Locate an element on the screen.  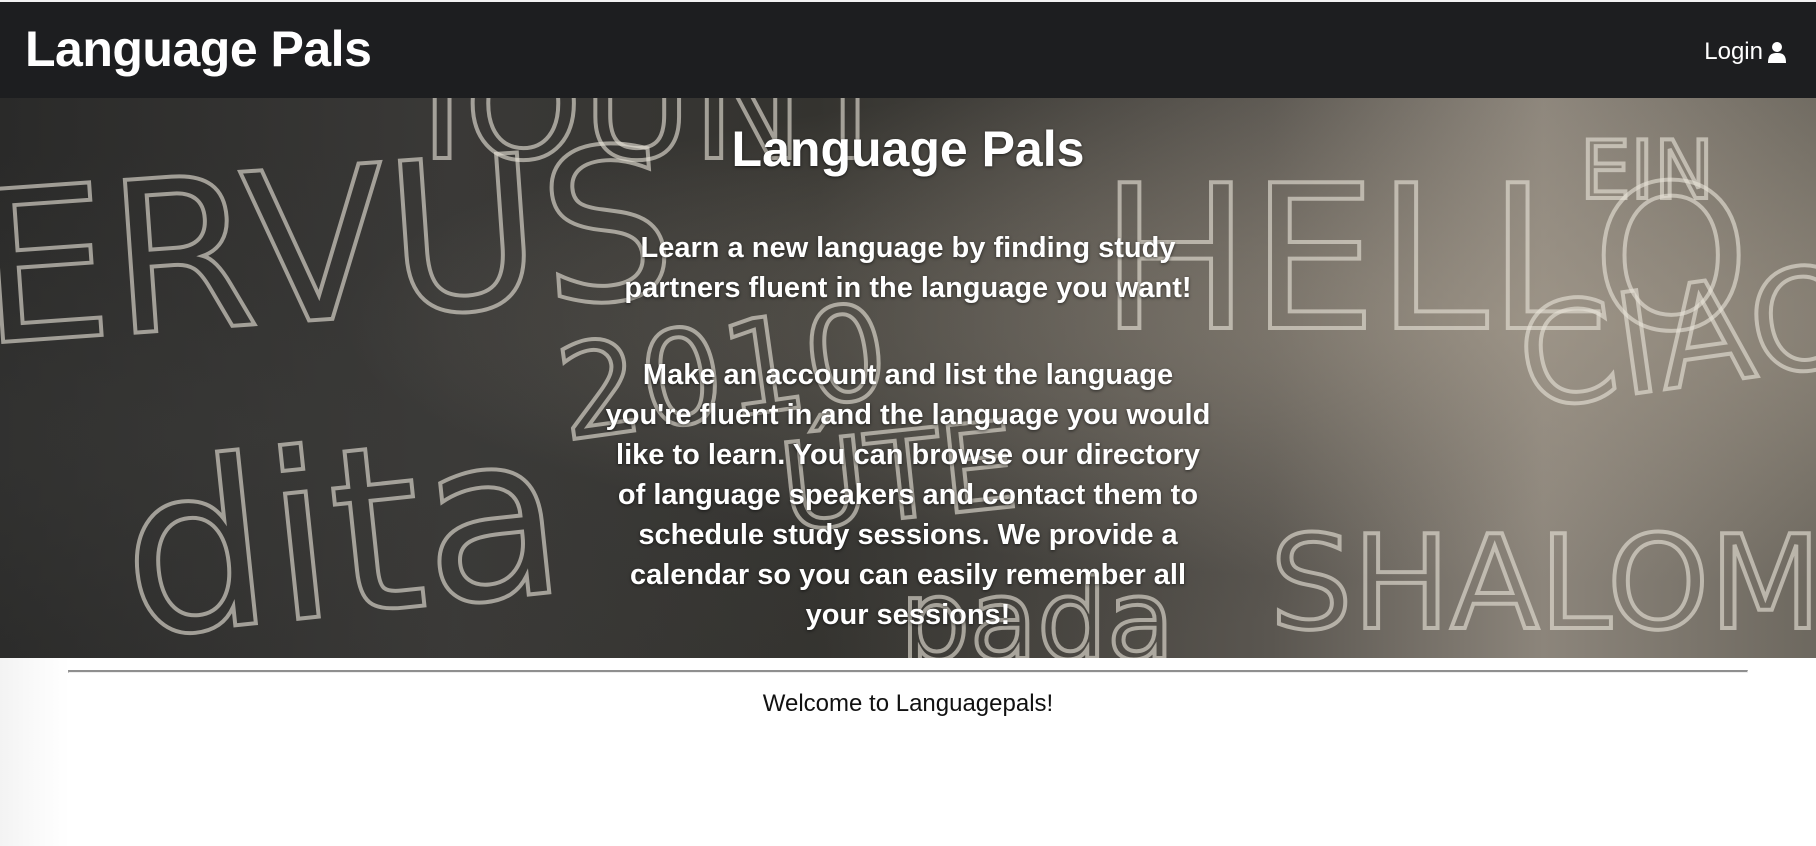
welcome-message: Welcome to Languagepals! is located at coordinates (908, 703).